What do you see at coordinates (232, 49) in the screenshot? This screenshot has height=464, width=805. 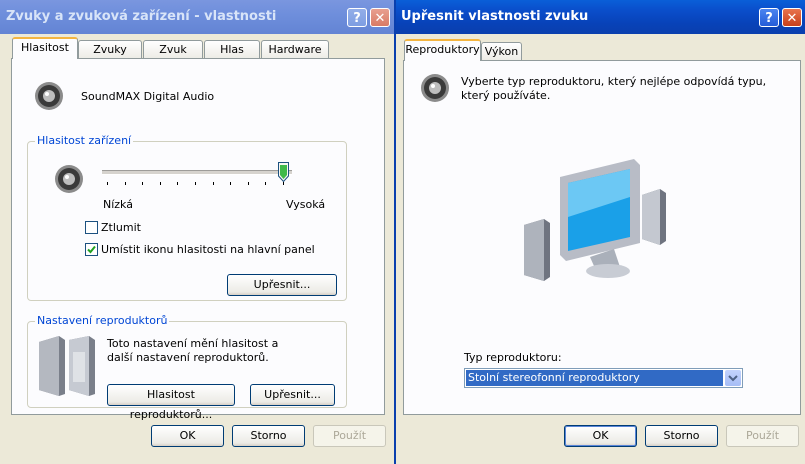 I see `tab-hlas: Hlas` at bounding box center [232, 49].